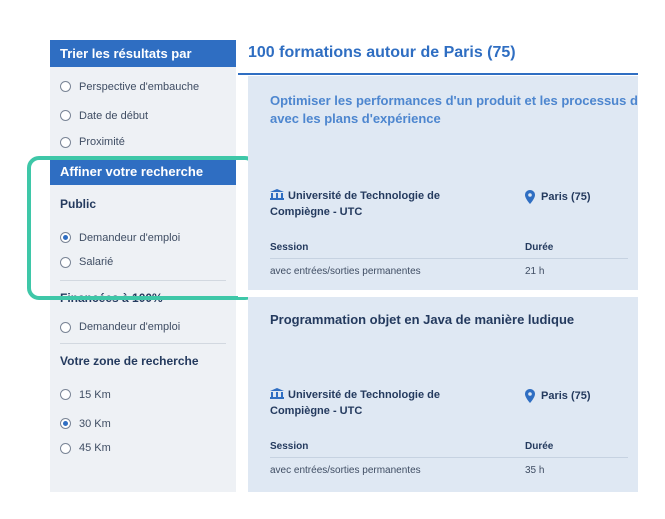 This screenshot has height=519, width=665. I want to click on sort-option-date: Date de début, so click(143, 115).